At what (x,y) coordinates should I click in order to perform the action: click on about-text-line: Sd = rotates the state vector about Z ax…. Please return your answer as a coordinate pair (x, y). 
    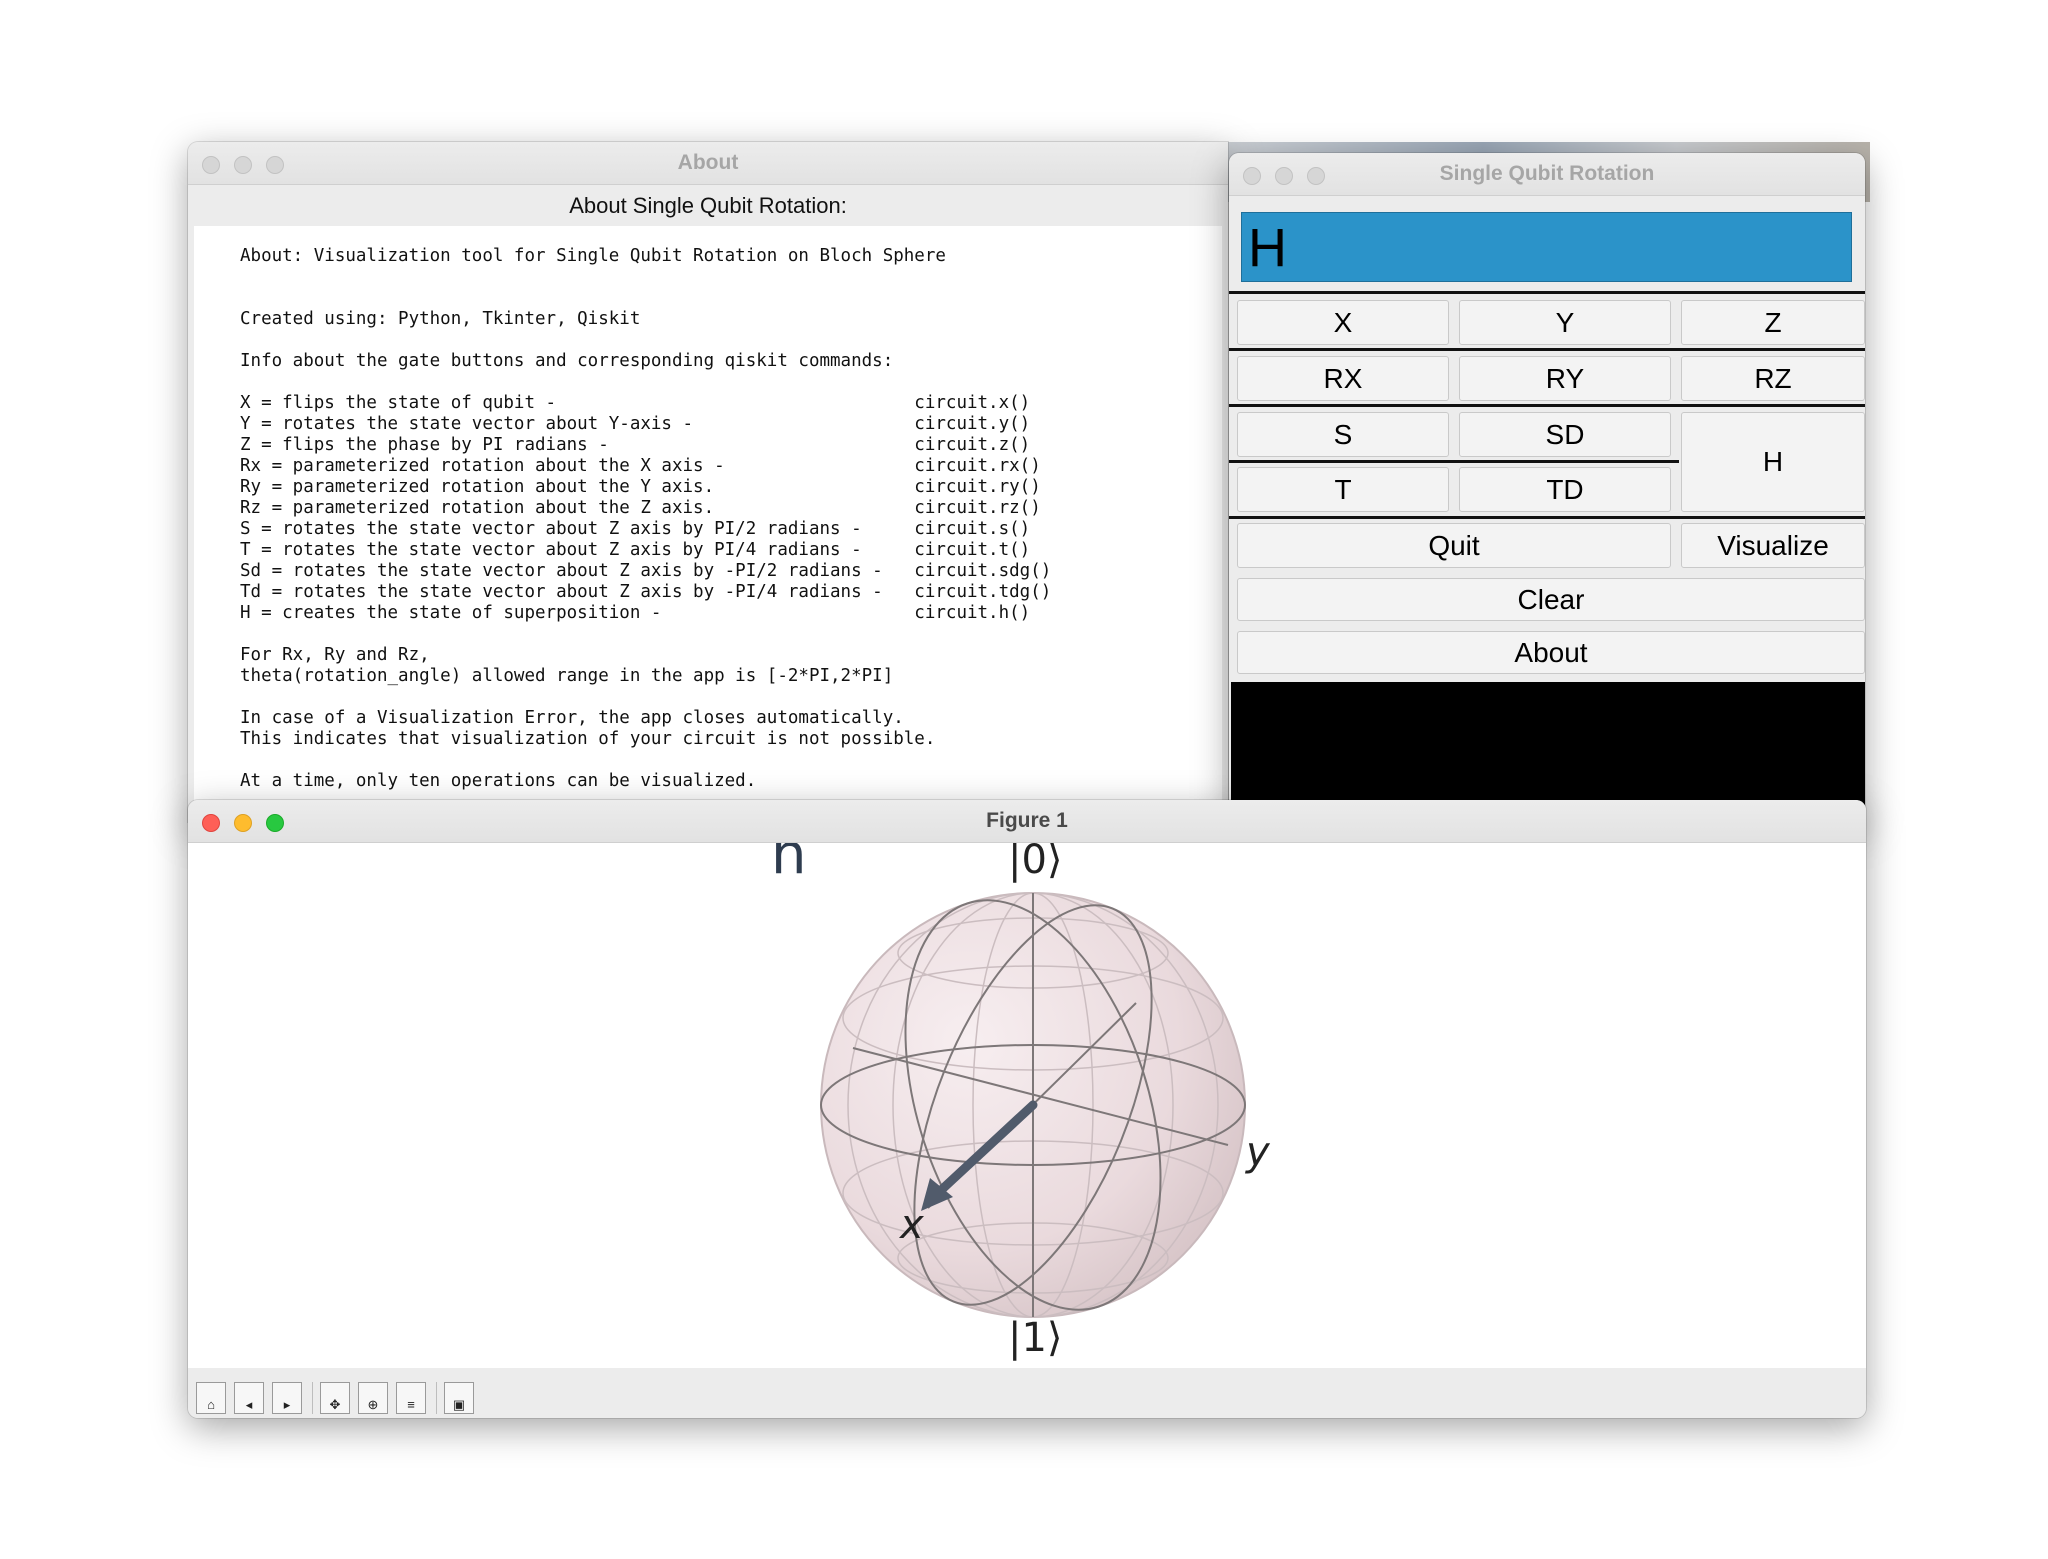
    Looking at the image, I should click on (646, 571).